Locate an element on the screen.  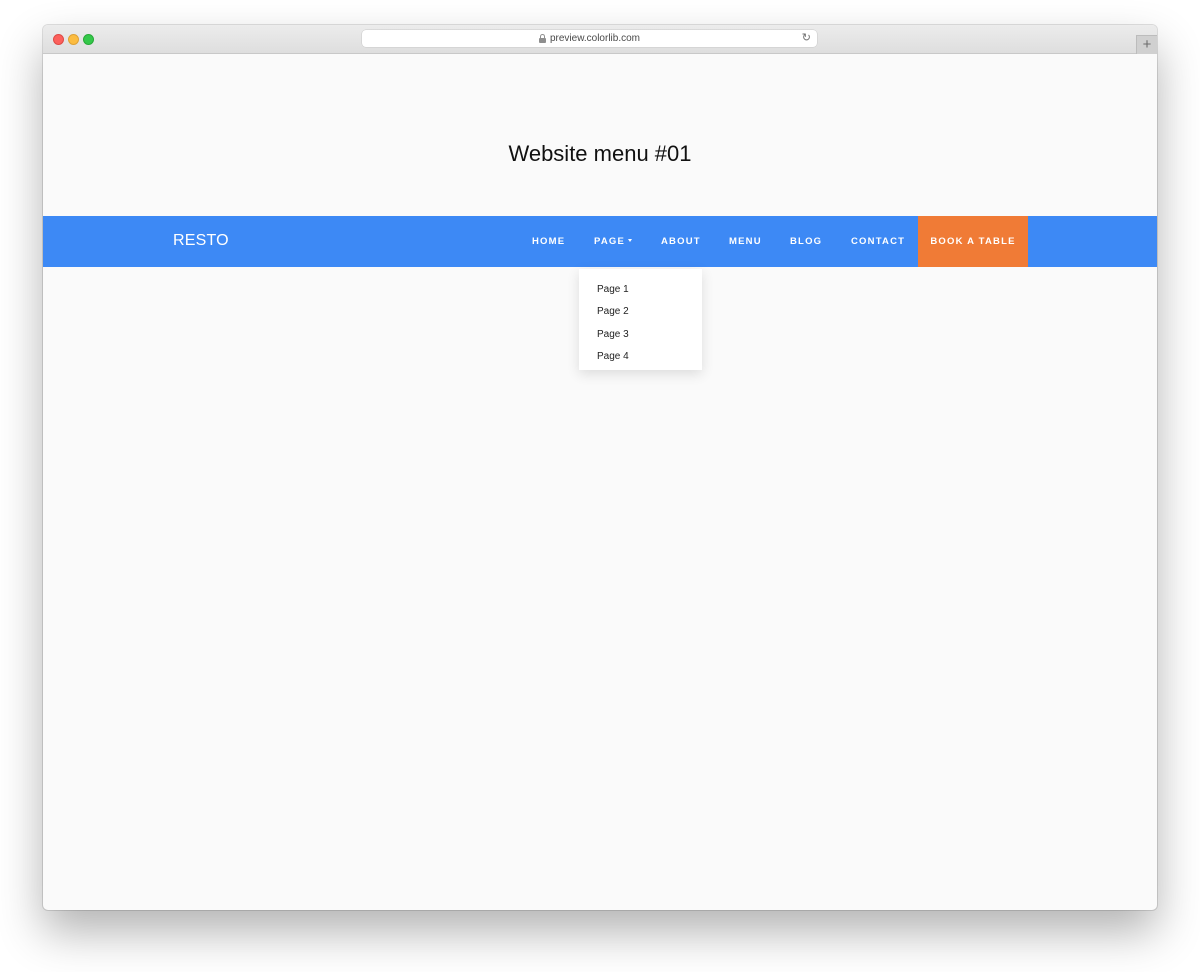
nav-item-label: MENU is located at coordinates (745, 241).